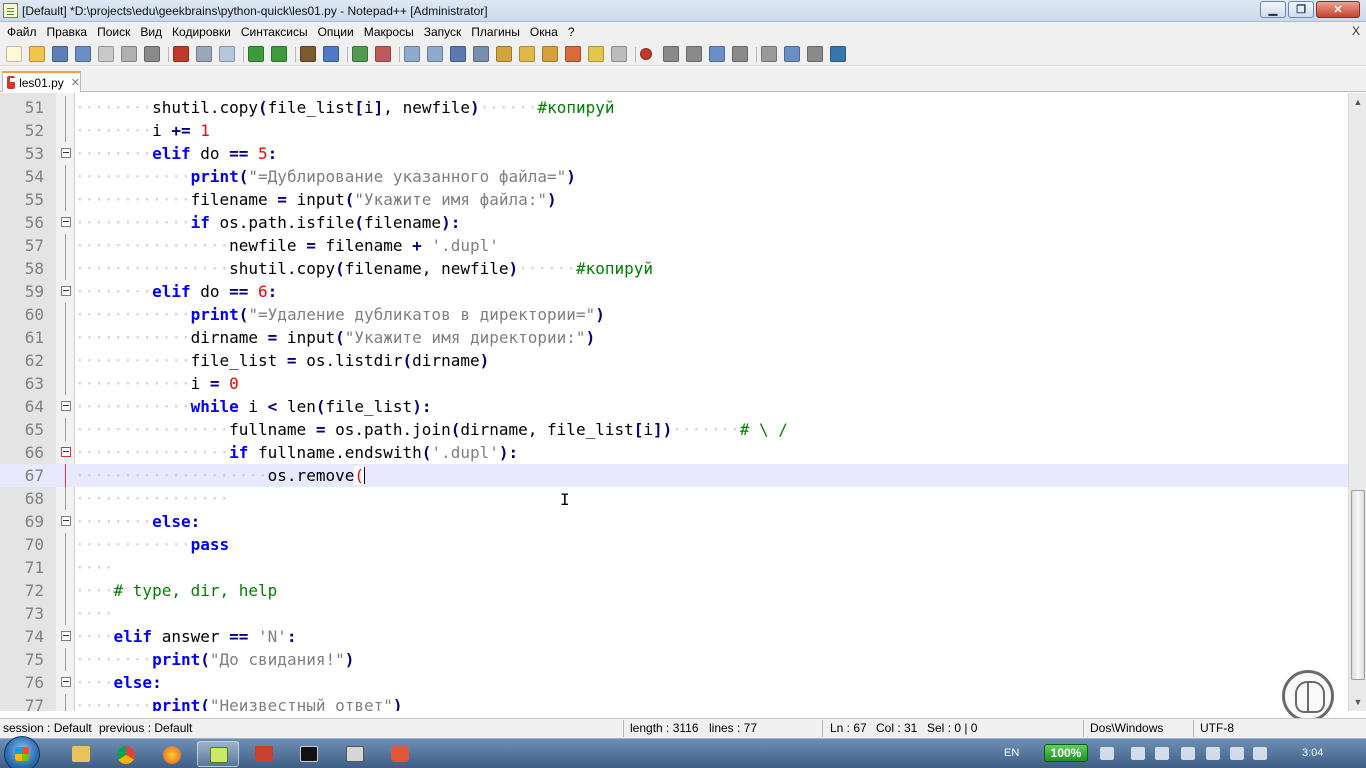 This screenshot has width=1366, height=768. Describe the element at coordinates (274, 32) in the screenshot. I see `menu-language: Синтаксисы` at that location.